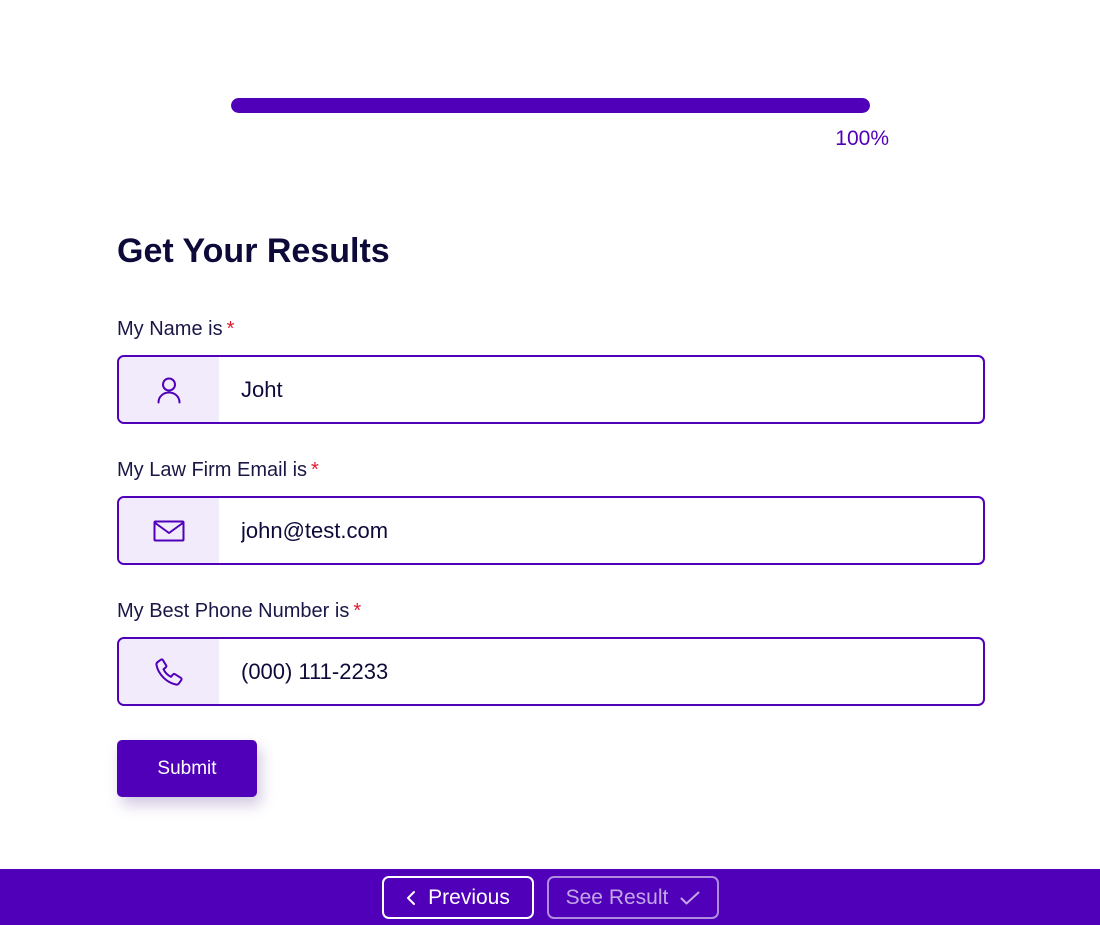  What do you see at coordinates (469, 897) in the screenshot?
I see `previous-button-label: Previous` at bounding box center [469, 897].